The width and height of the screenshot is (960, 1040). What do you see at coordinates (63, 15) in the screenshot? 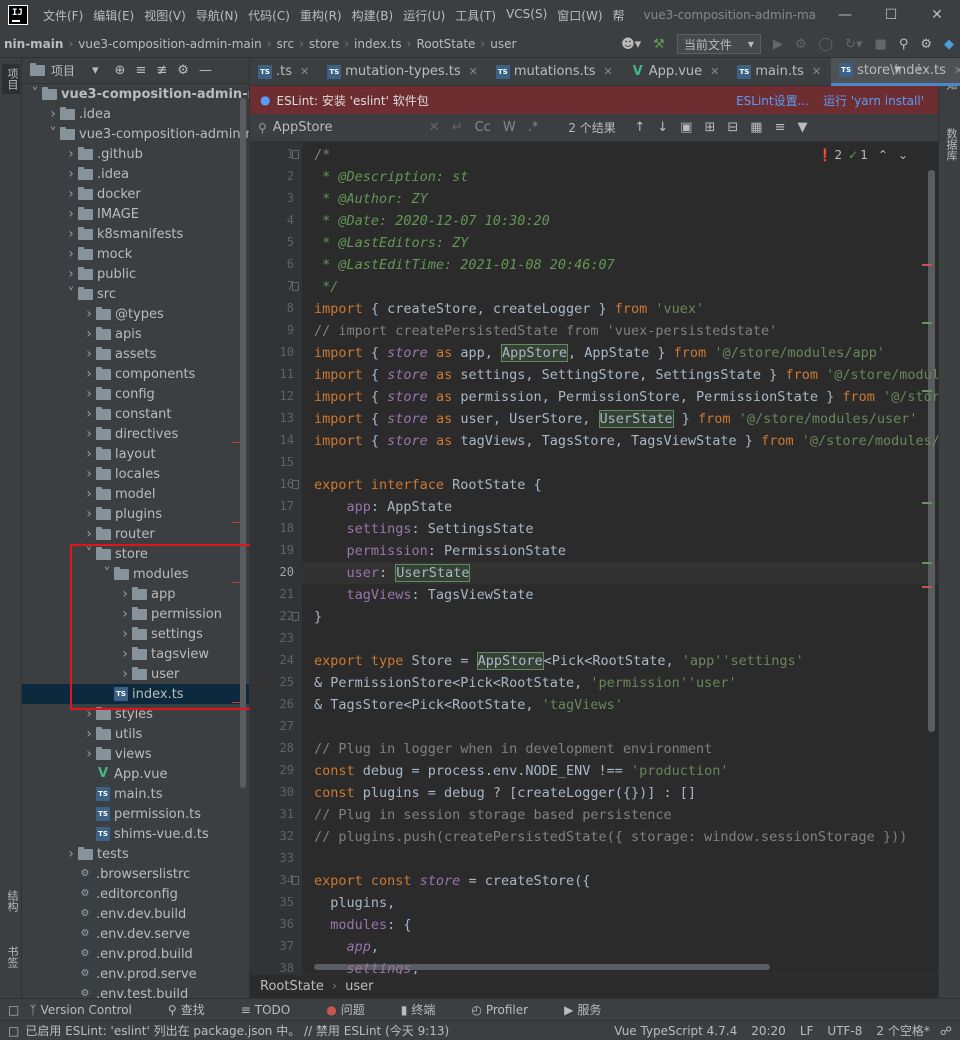
I see `menu-item: 文件(F)` at bounding box center [63, 15].